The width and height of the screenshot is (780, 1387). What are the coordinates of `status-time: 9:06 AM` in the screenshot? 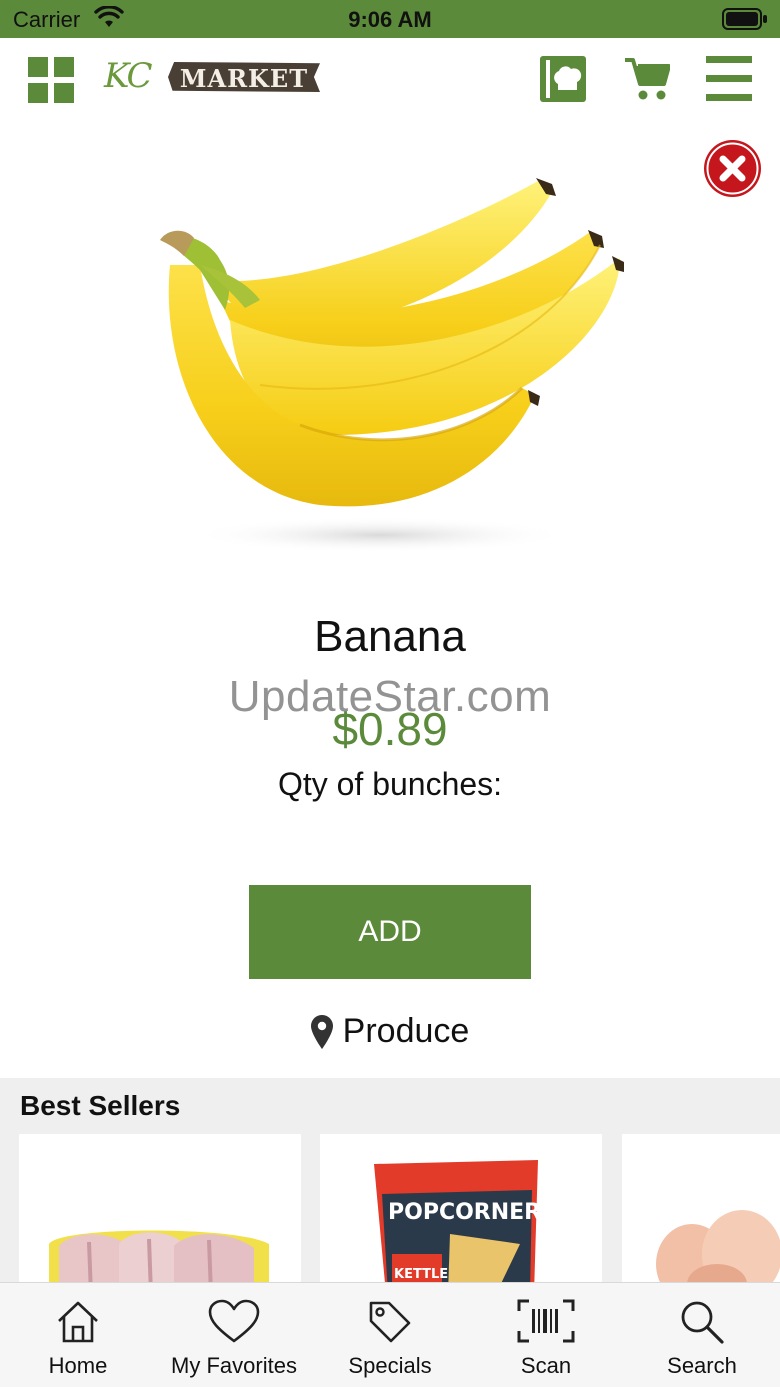 It's located at (390, 19).